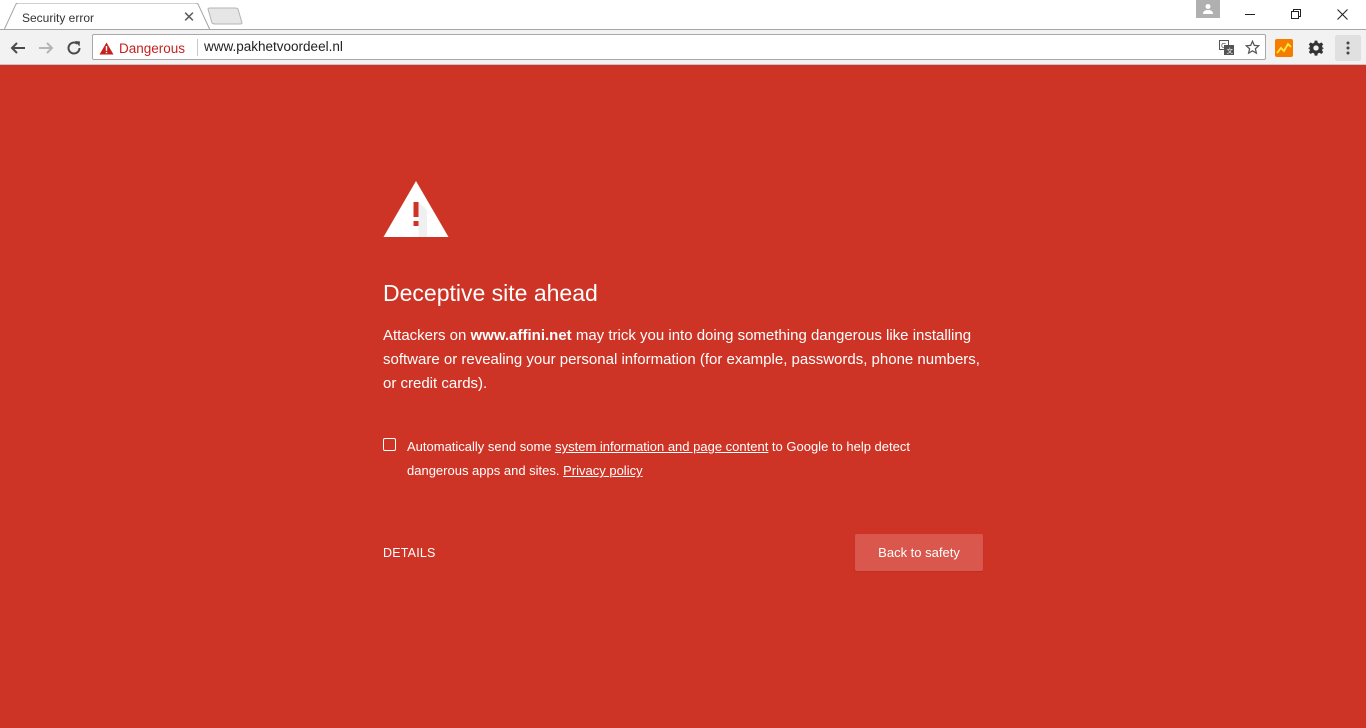  I want to click on description-prefix: Attackers on, so click(427, 335).